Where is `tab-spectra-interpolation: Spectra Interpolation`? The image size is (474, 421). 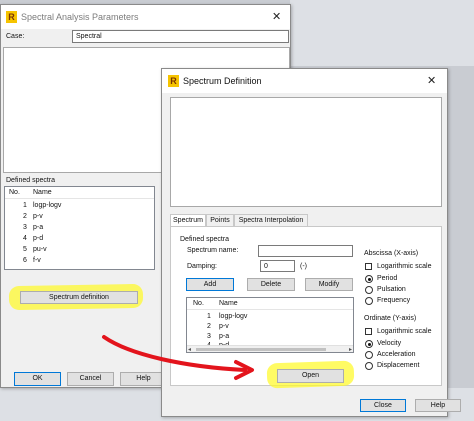 tab-spectra-interpolation: Spectra Interpolation is located at coordinates (271, 220).